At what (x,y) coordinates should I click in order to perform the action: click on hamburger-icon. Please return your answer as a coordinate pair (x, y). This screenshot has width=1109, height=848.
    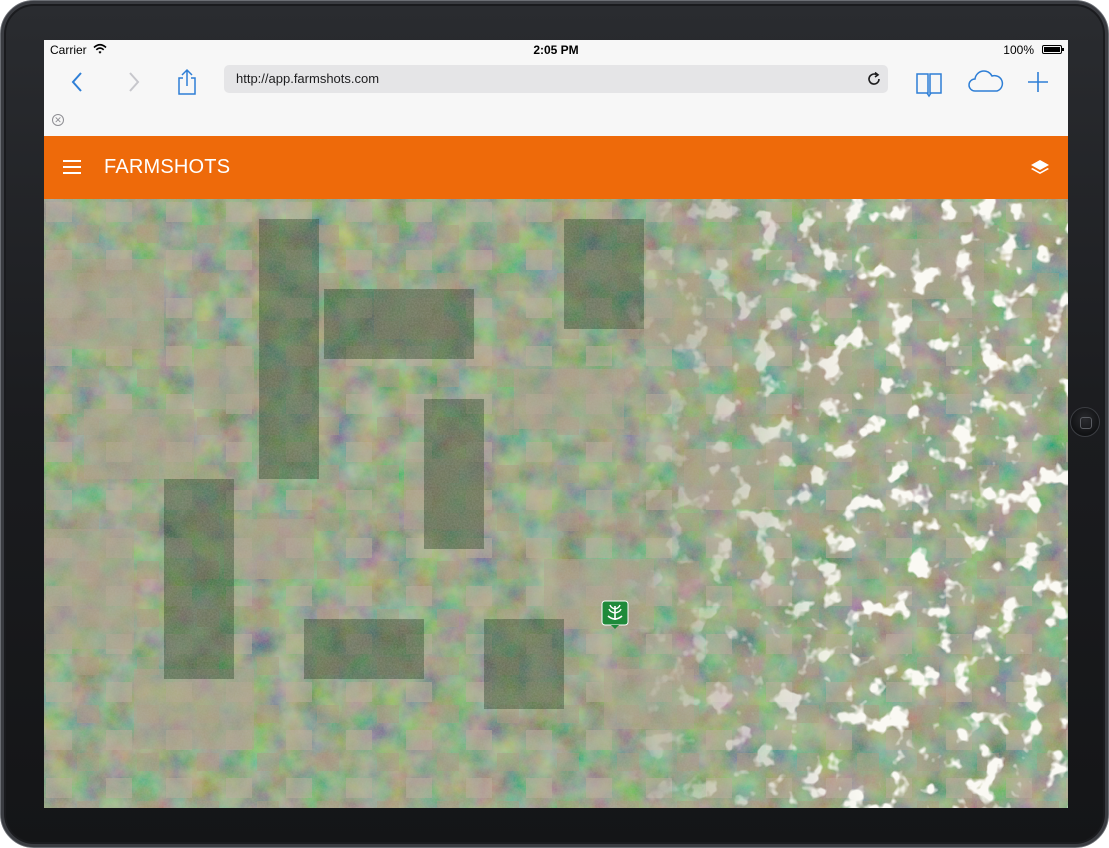
    Looking at the image, I should click on (72, 167).